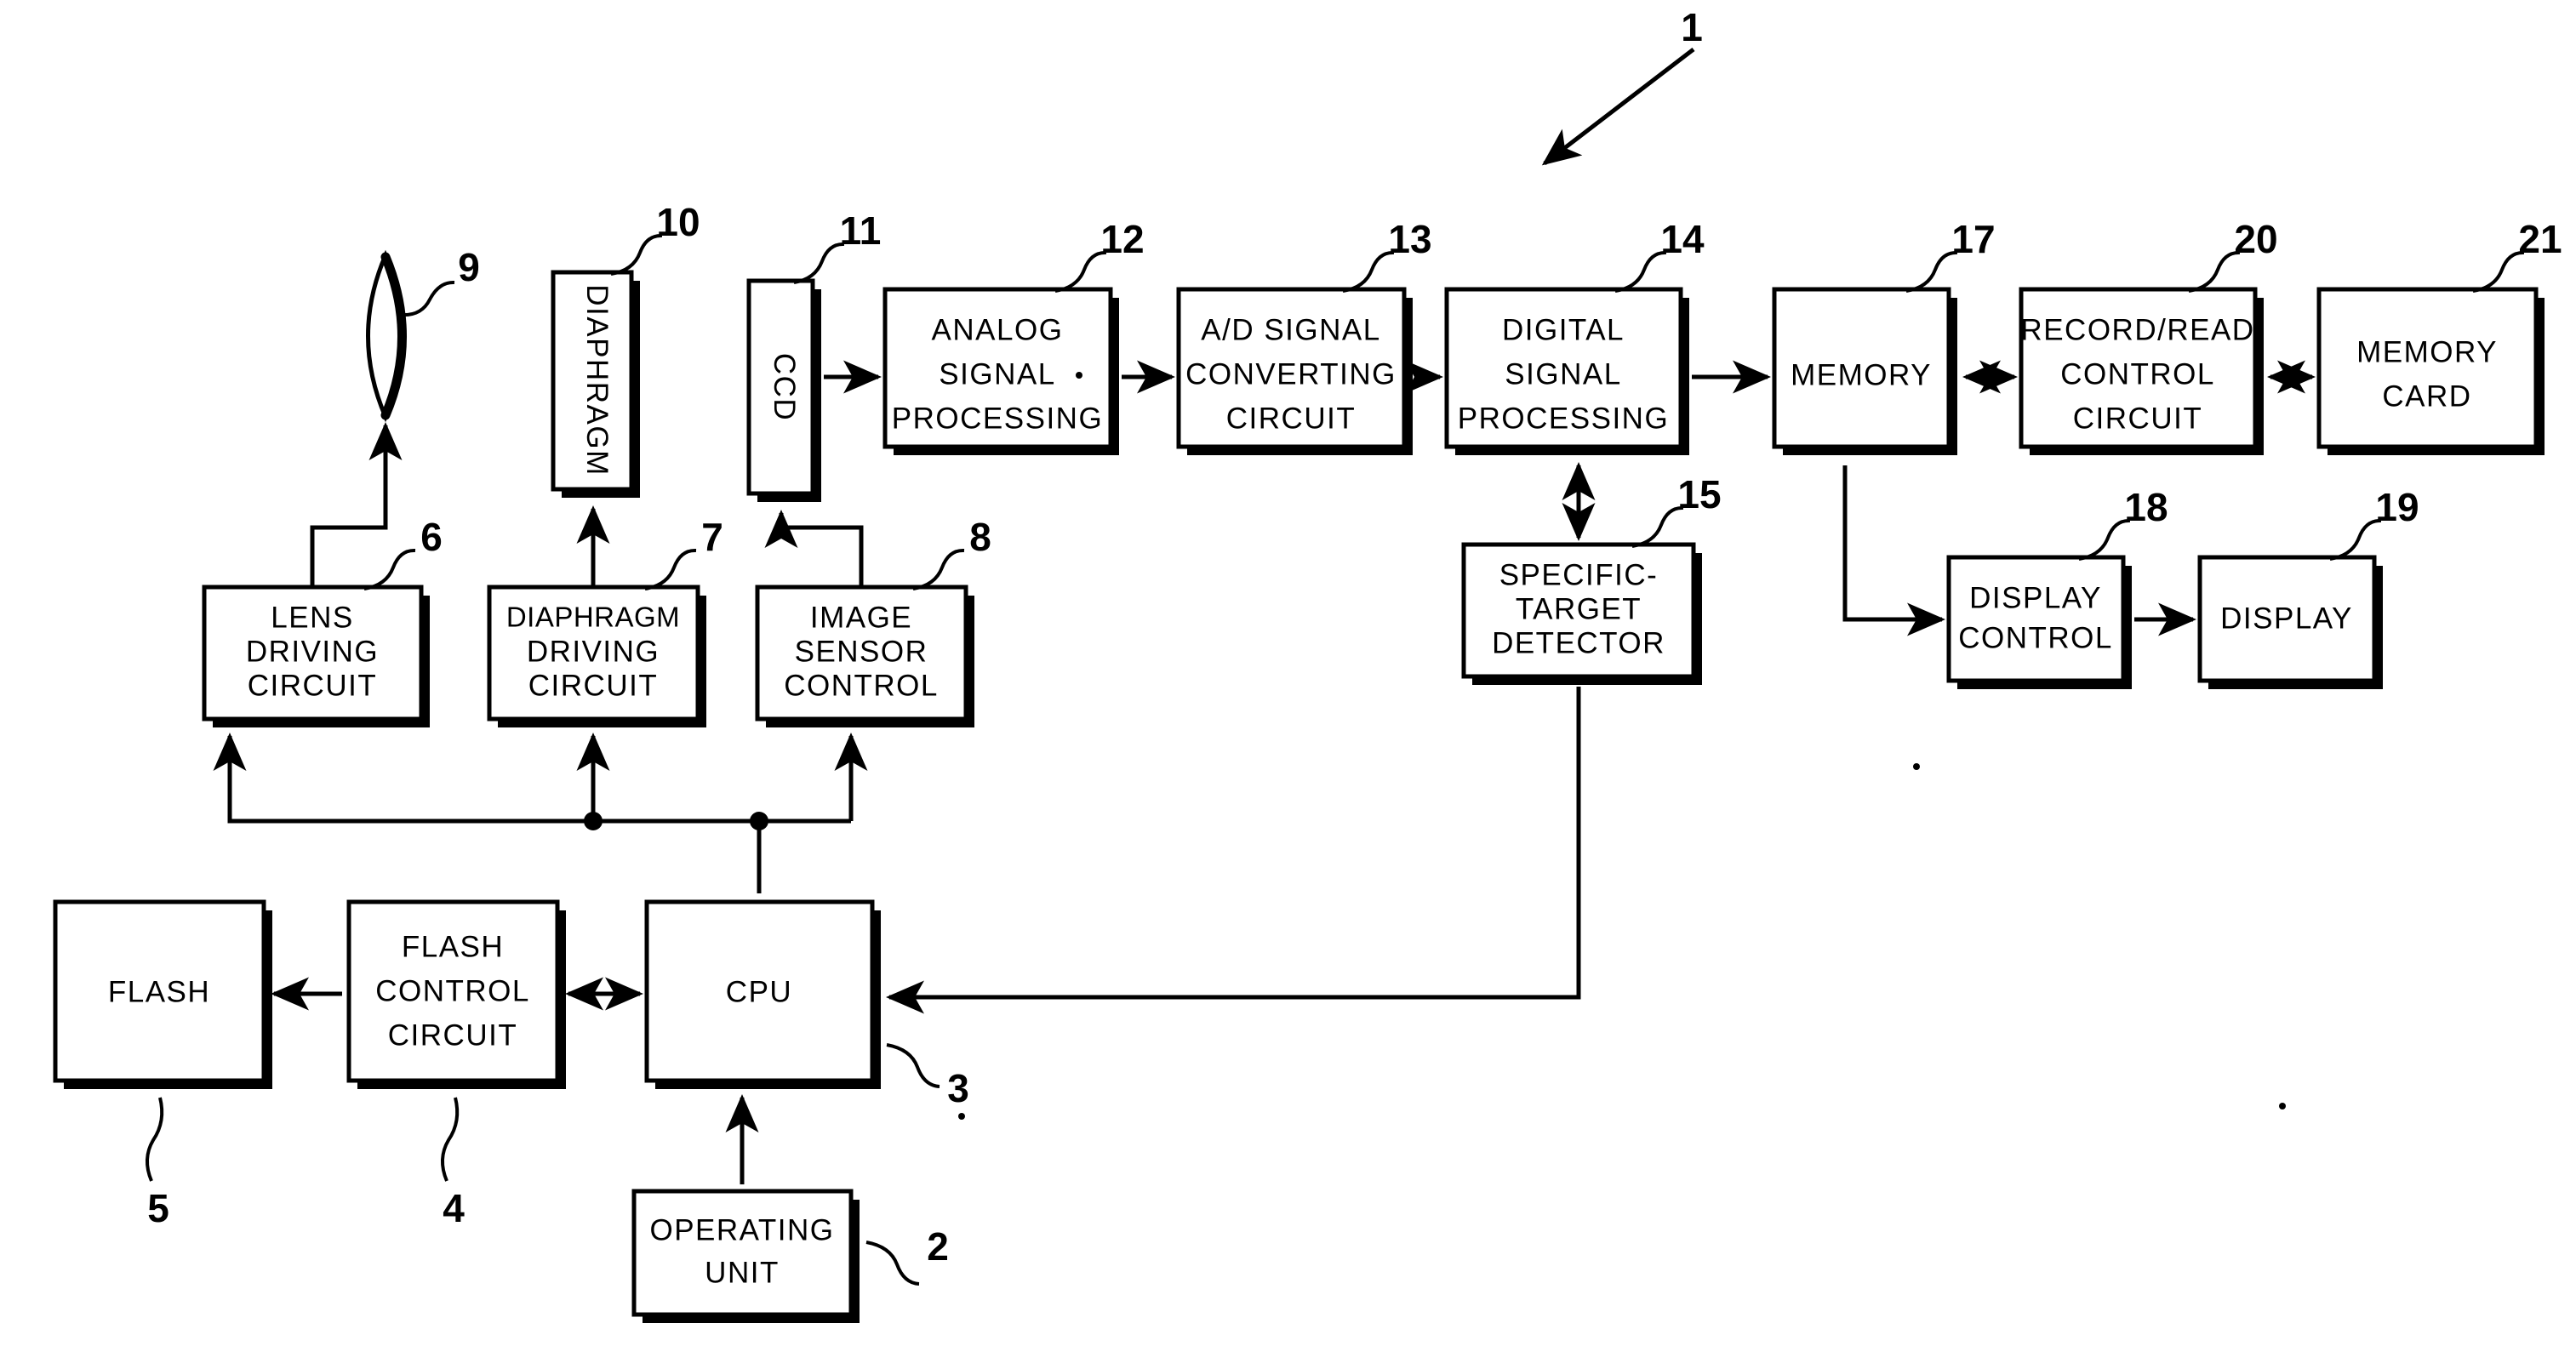 The image size is (2576, 1369). What do you see at coordinates (159, 991) in the screenshot?
I see `block-label-flash: FLASH` at bounding box center [159, 991].